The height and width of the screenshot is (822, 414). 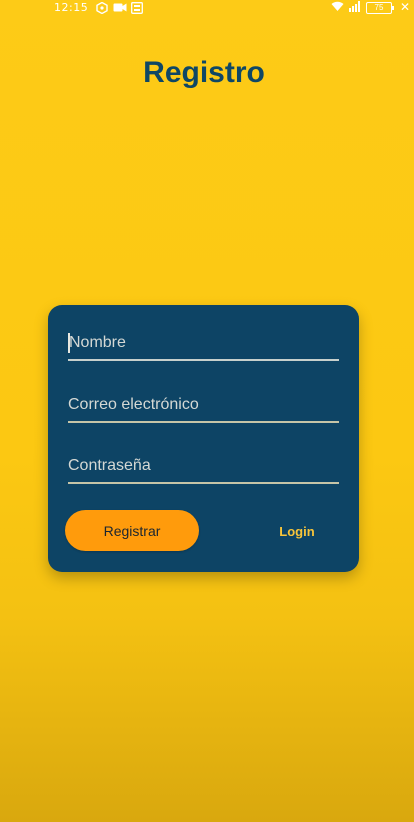 What do you see at coordinates (120, 9) in the screenshot?
I see `video-camera-icon` at bounding box center [120, 9].